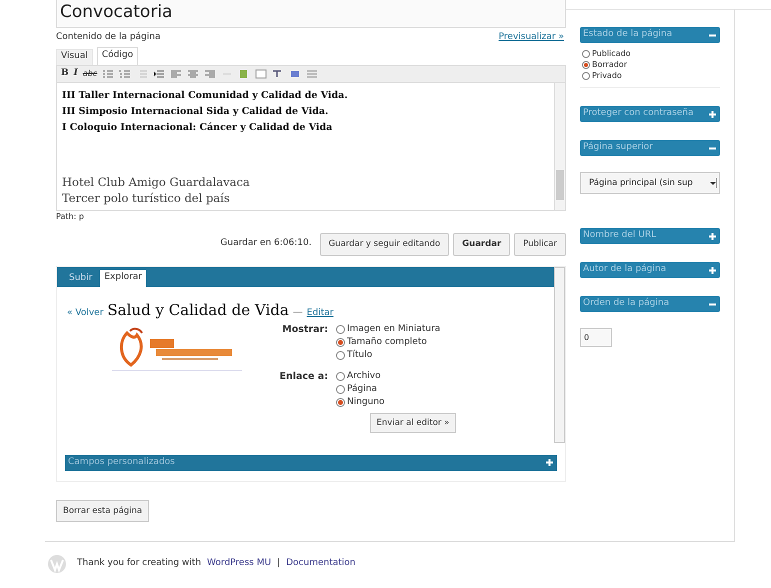 The width and height of the screenshot is (771, 588). What do you see at coordinates (303, 377) in the screenshot?
I see `field-label: Enlace a:` at bounding box center [303, 377].